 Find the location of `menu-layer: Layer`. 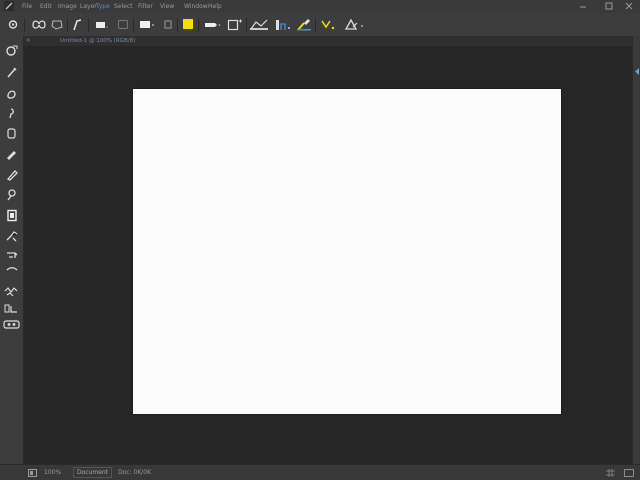

menu-layer: Layer is located at coordinates (88, 6).